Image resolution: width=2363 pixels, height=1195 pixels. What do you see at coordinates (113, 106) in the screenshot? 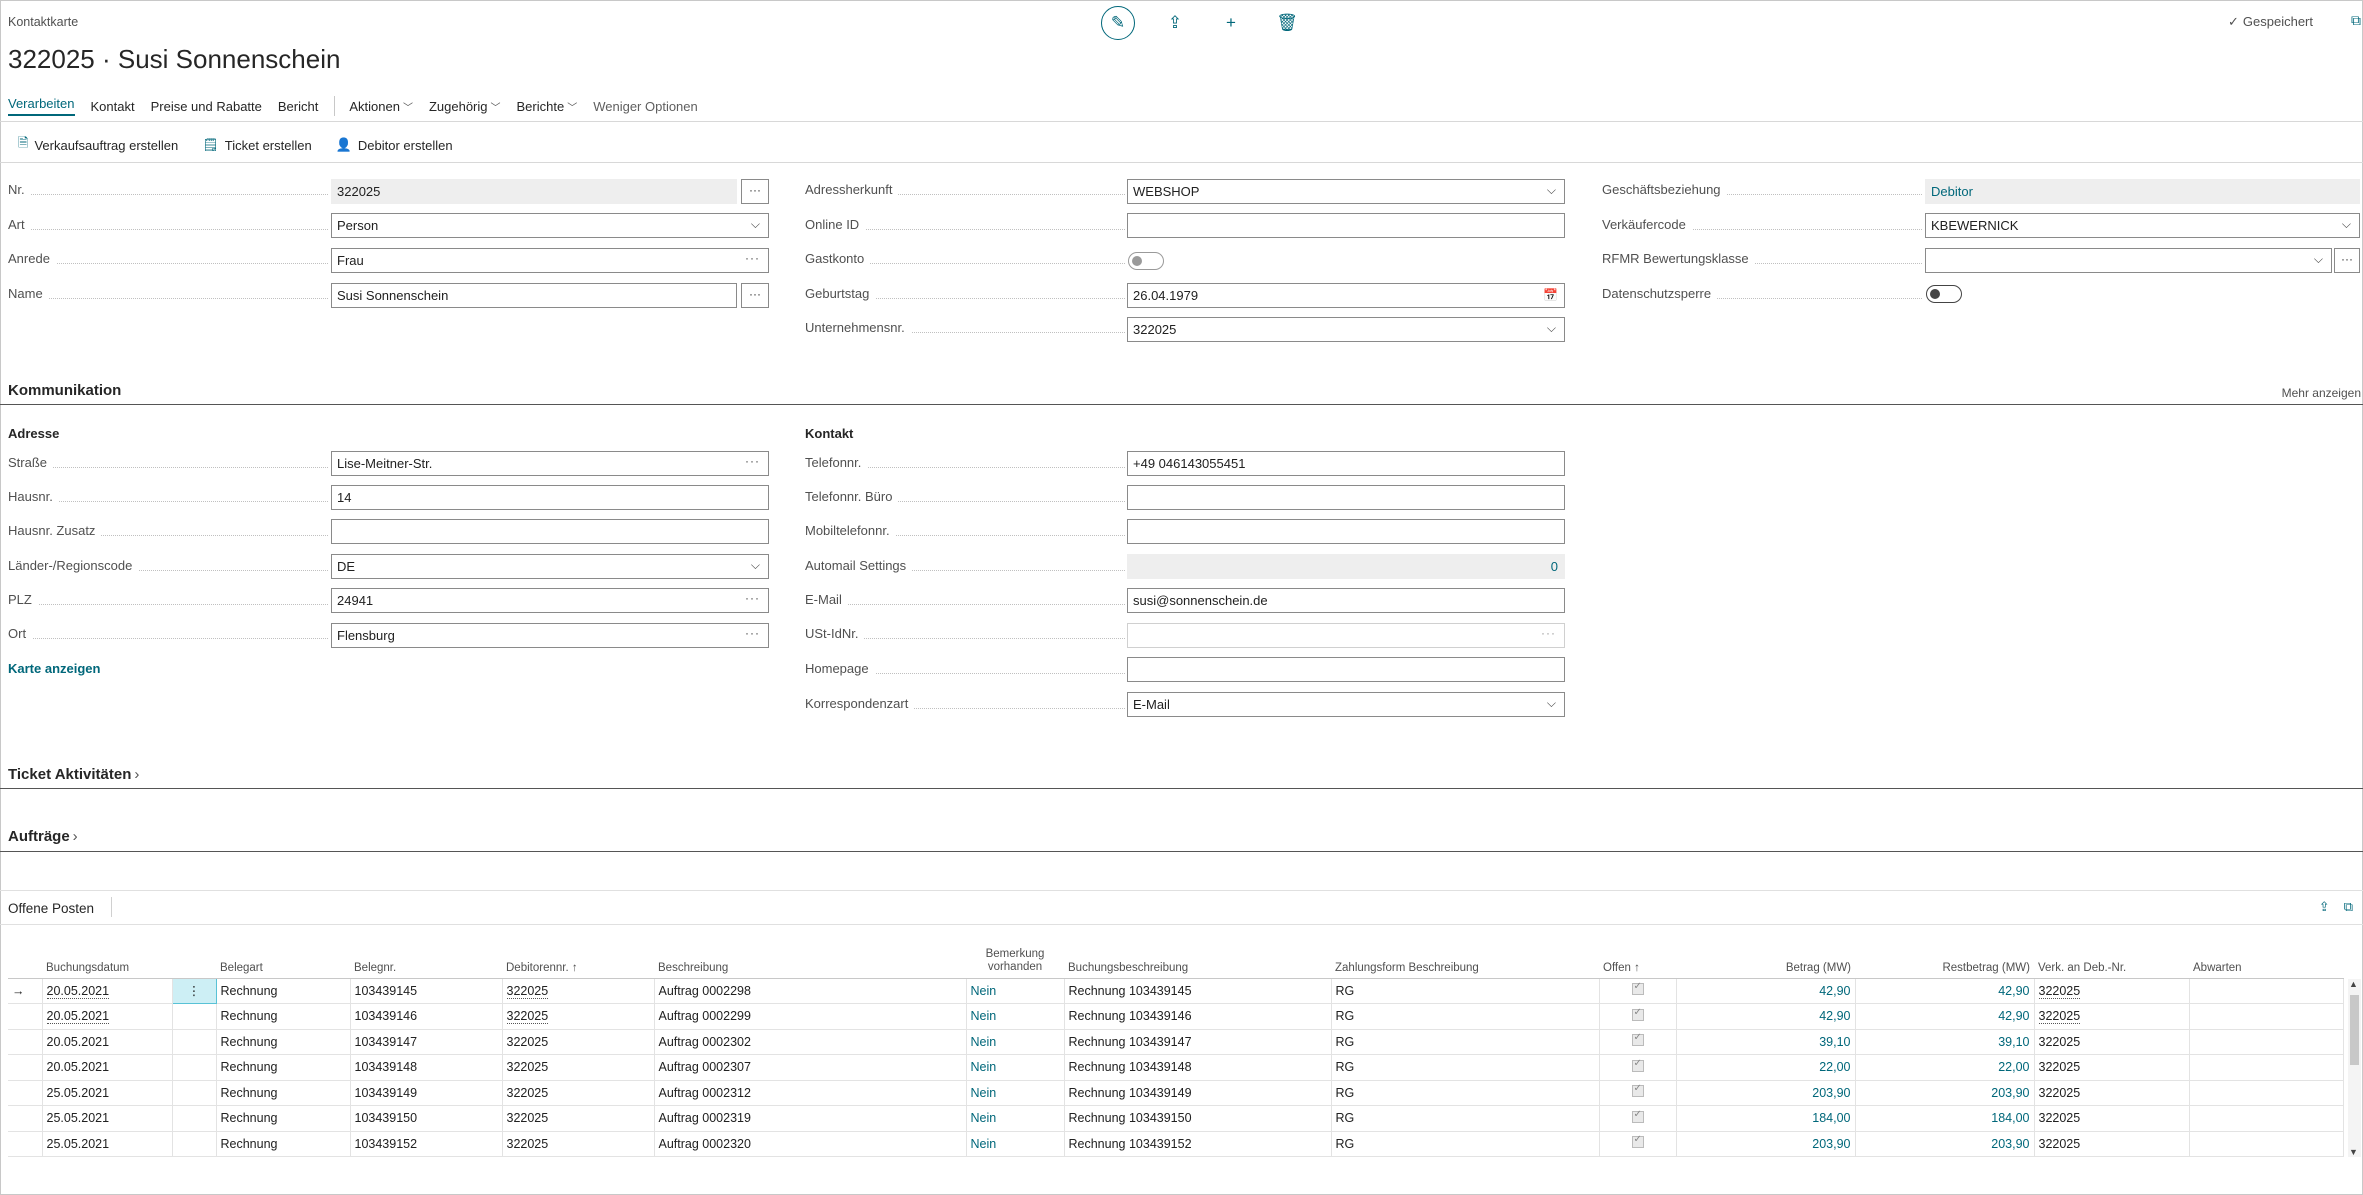
I see `menu-kontakt: Kontakt` at bounding box center [113, 106].